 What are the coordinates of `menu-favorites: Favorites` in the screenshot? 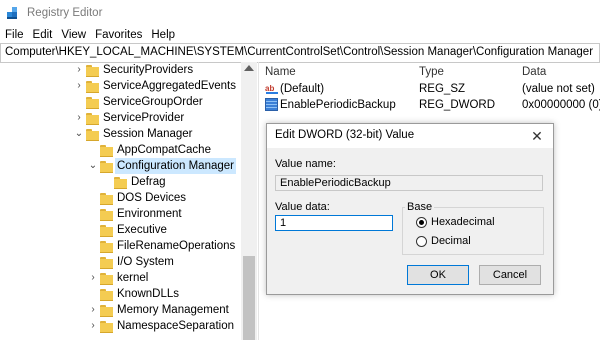 It's located at (118, 35).